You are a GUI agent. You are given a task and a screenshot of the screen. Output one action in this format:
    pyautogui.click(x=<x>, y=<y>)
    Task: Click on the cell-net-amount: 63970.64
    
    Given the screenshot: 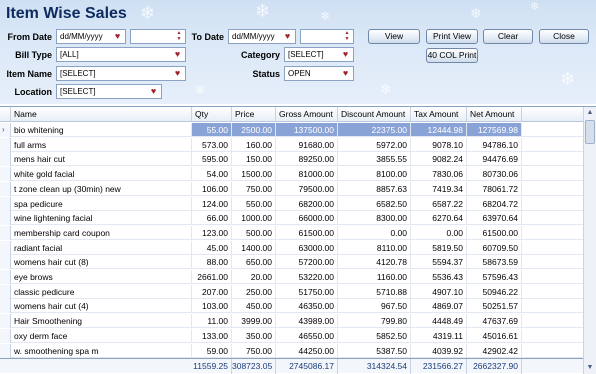 What is the action you would take?
    pyautogui.click(x=494, y=218)
    